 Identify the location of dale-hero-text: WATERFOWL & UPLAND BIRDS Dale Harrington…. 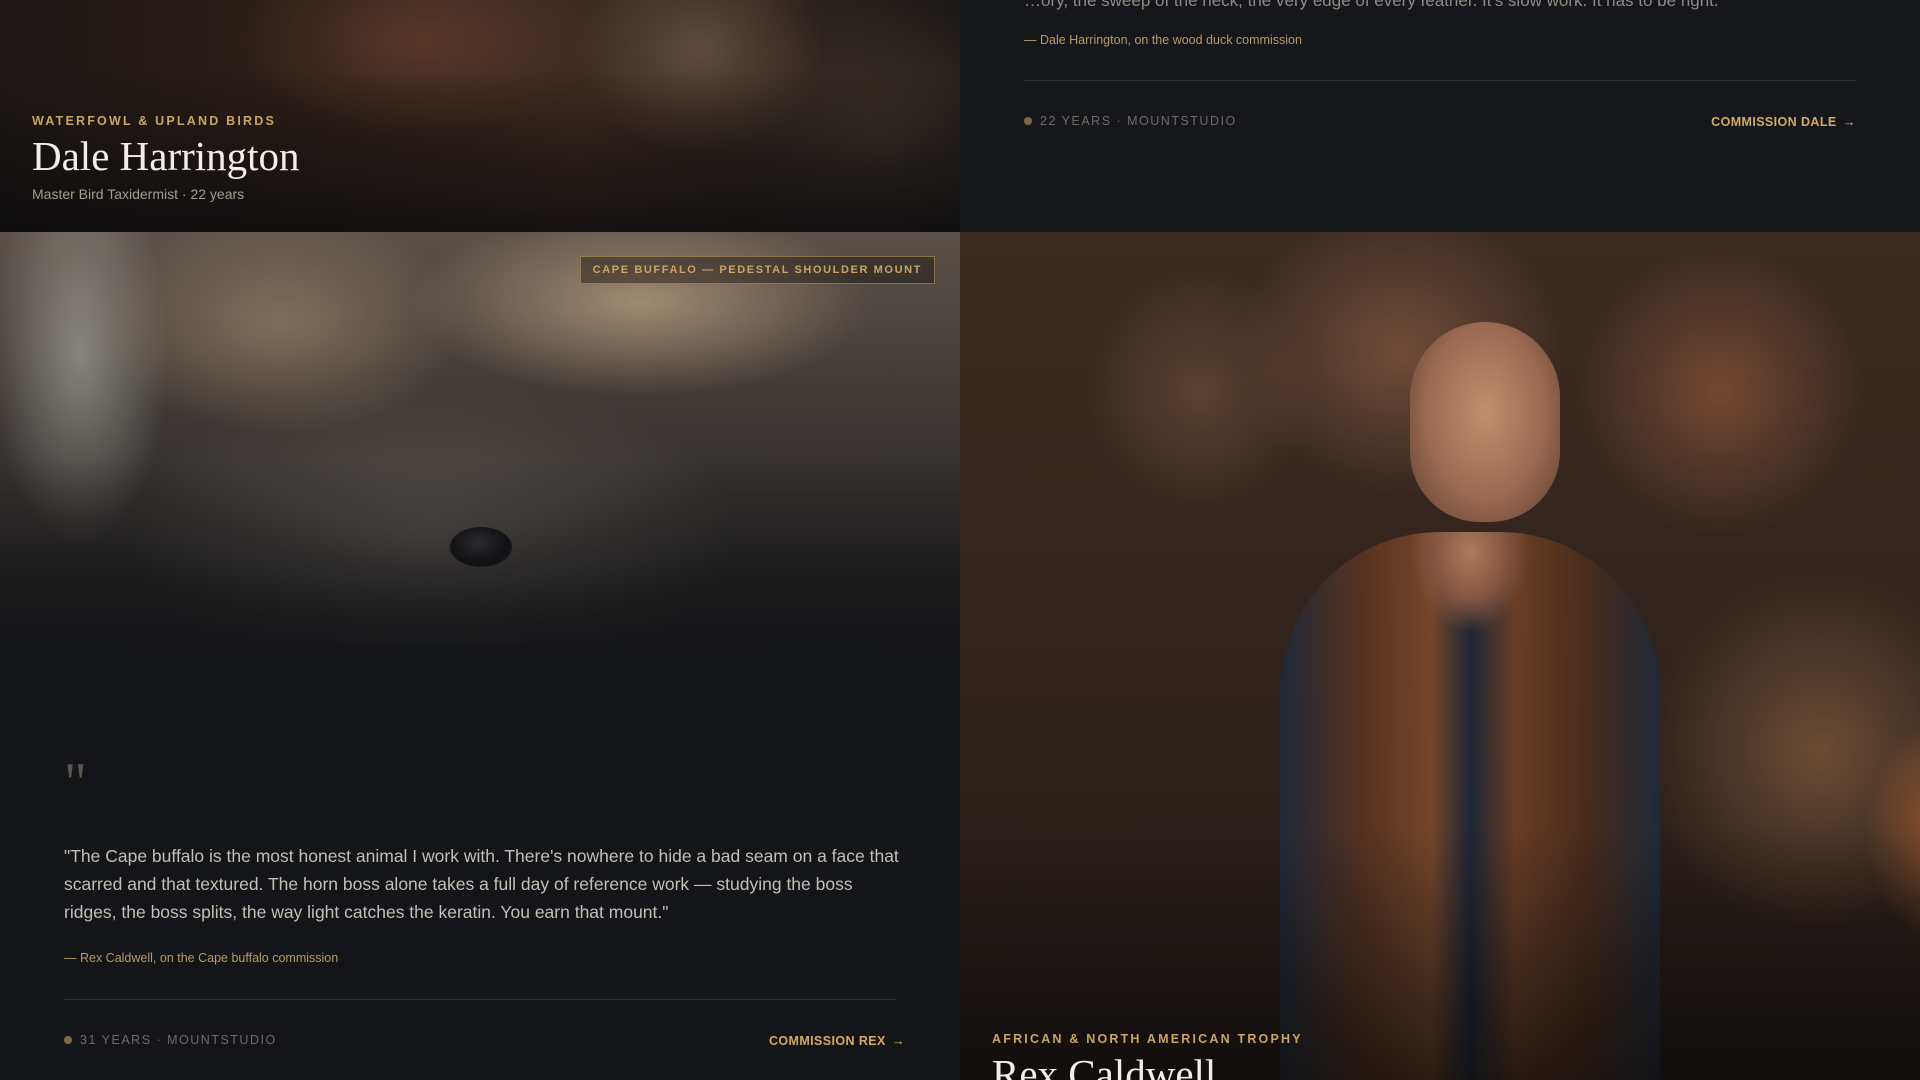
(166, 158).